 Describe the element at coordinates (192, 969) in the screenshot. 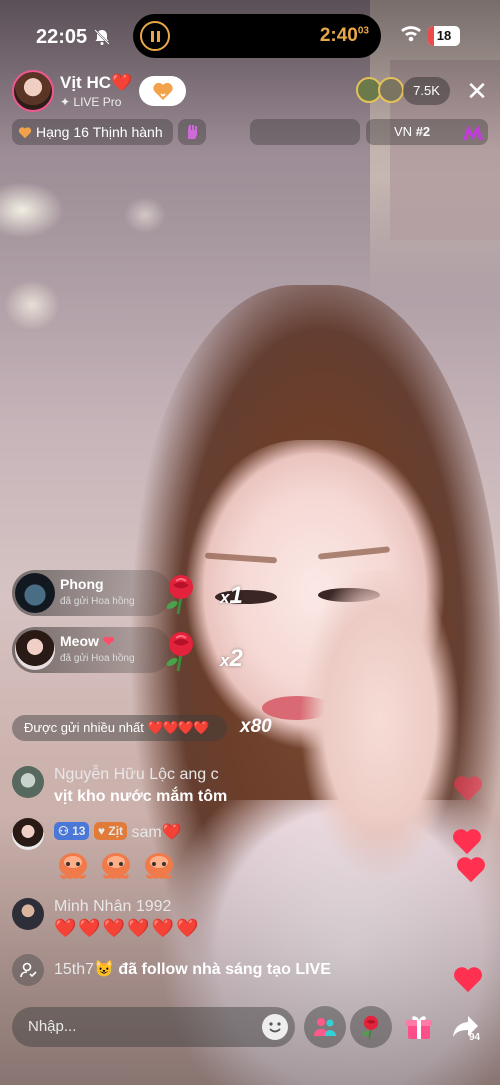

I see `chat-follow-event: 15th7😺 đã follow nhà sáng tạo LIVE` at that location.